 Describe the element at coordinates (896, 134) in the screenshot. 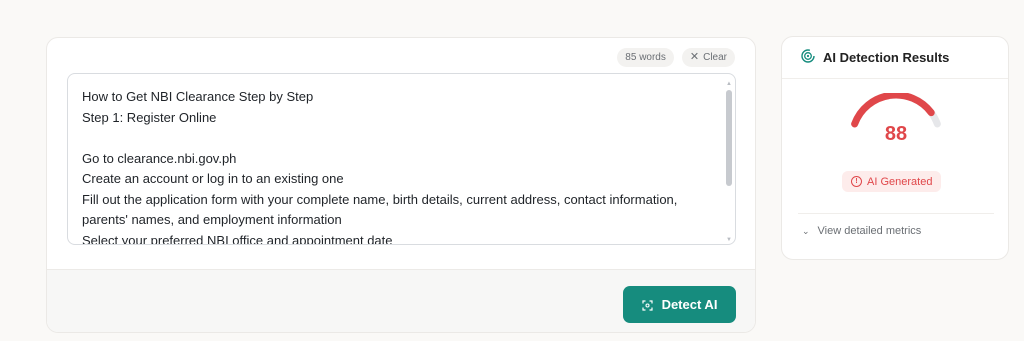

I see `score-value: 88` at that location.